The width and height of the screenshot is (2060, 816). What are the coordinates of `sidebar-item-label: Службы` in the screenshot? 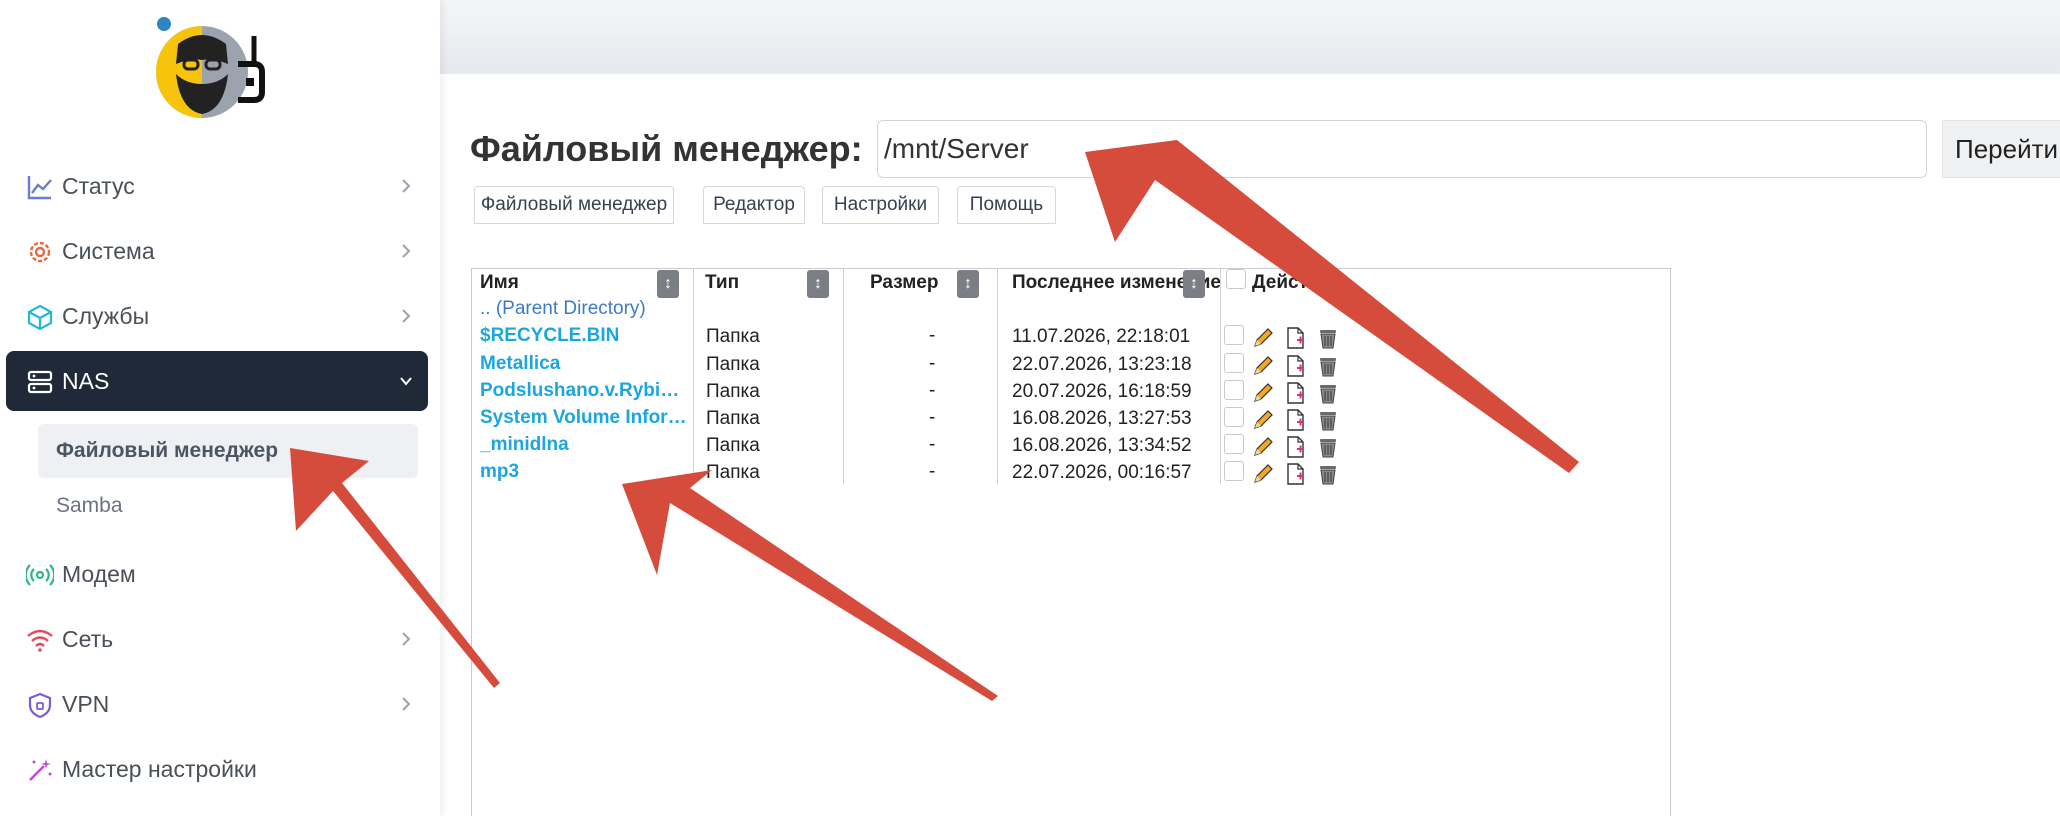 It's located at (106, 315).